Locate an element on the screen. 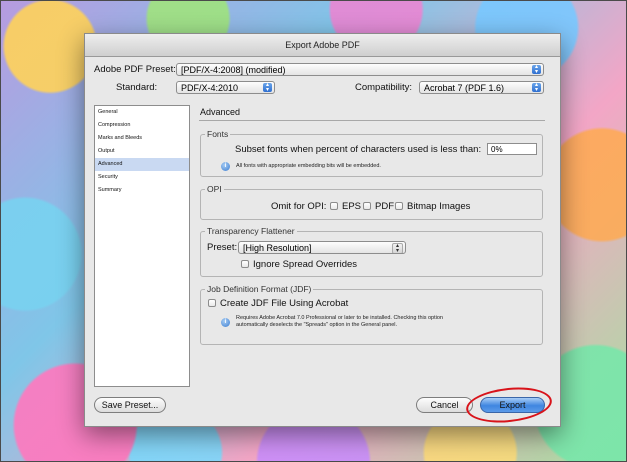  dialog-title: Export Adobe PDF is located at coordinates (322, 45).